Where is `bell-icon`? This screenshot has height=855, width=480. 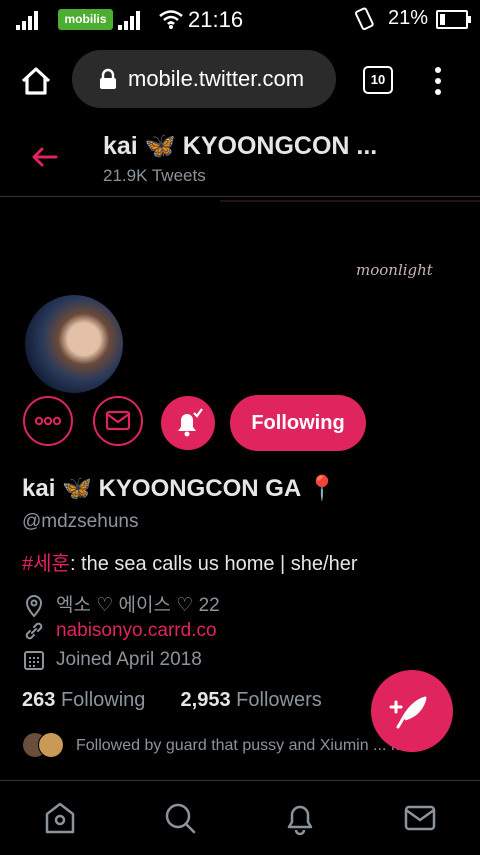 bell-icon is located at coordinates (190, 422).